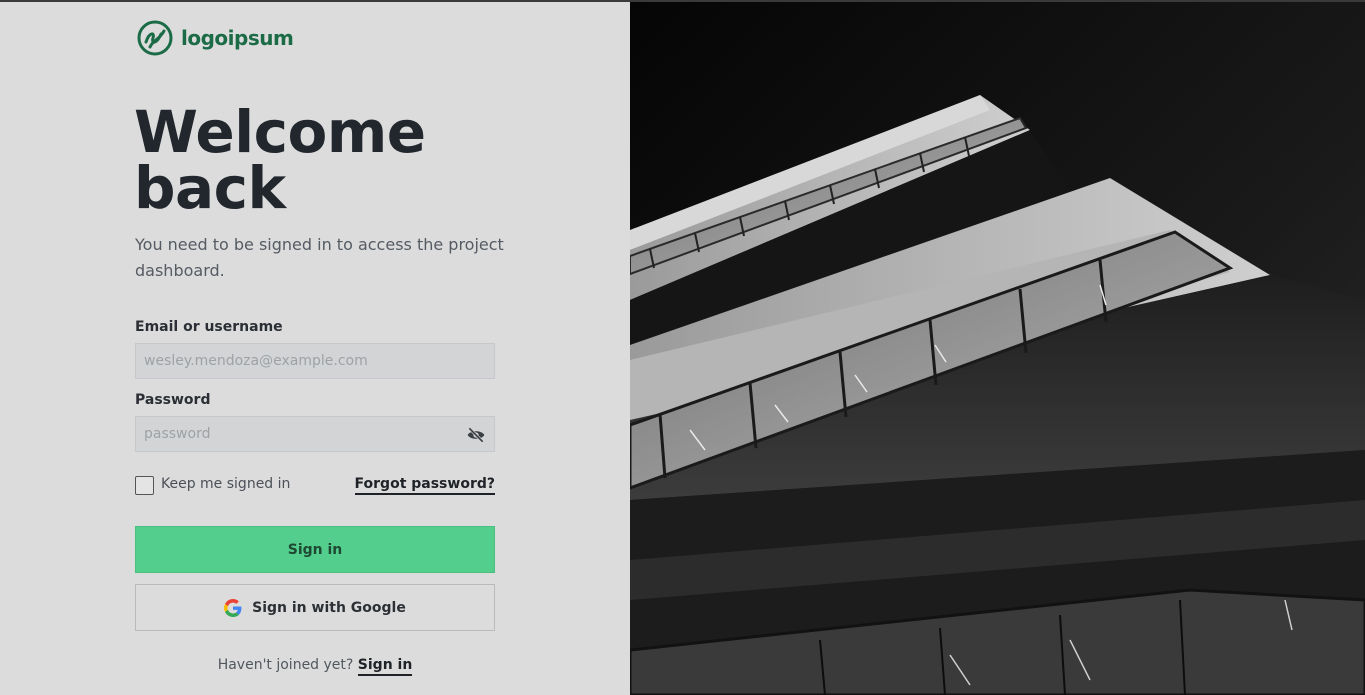  What do you see at coordinates (285, 665) in the screenshot?
I see `signup-prompt-text: Haven't joined yet?` at bounding box center [285, 665].